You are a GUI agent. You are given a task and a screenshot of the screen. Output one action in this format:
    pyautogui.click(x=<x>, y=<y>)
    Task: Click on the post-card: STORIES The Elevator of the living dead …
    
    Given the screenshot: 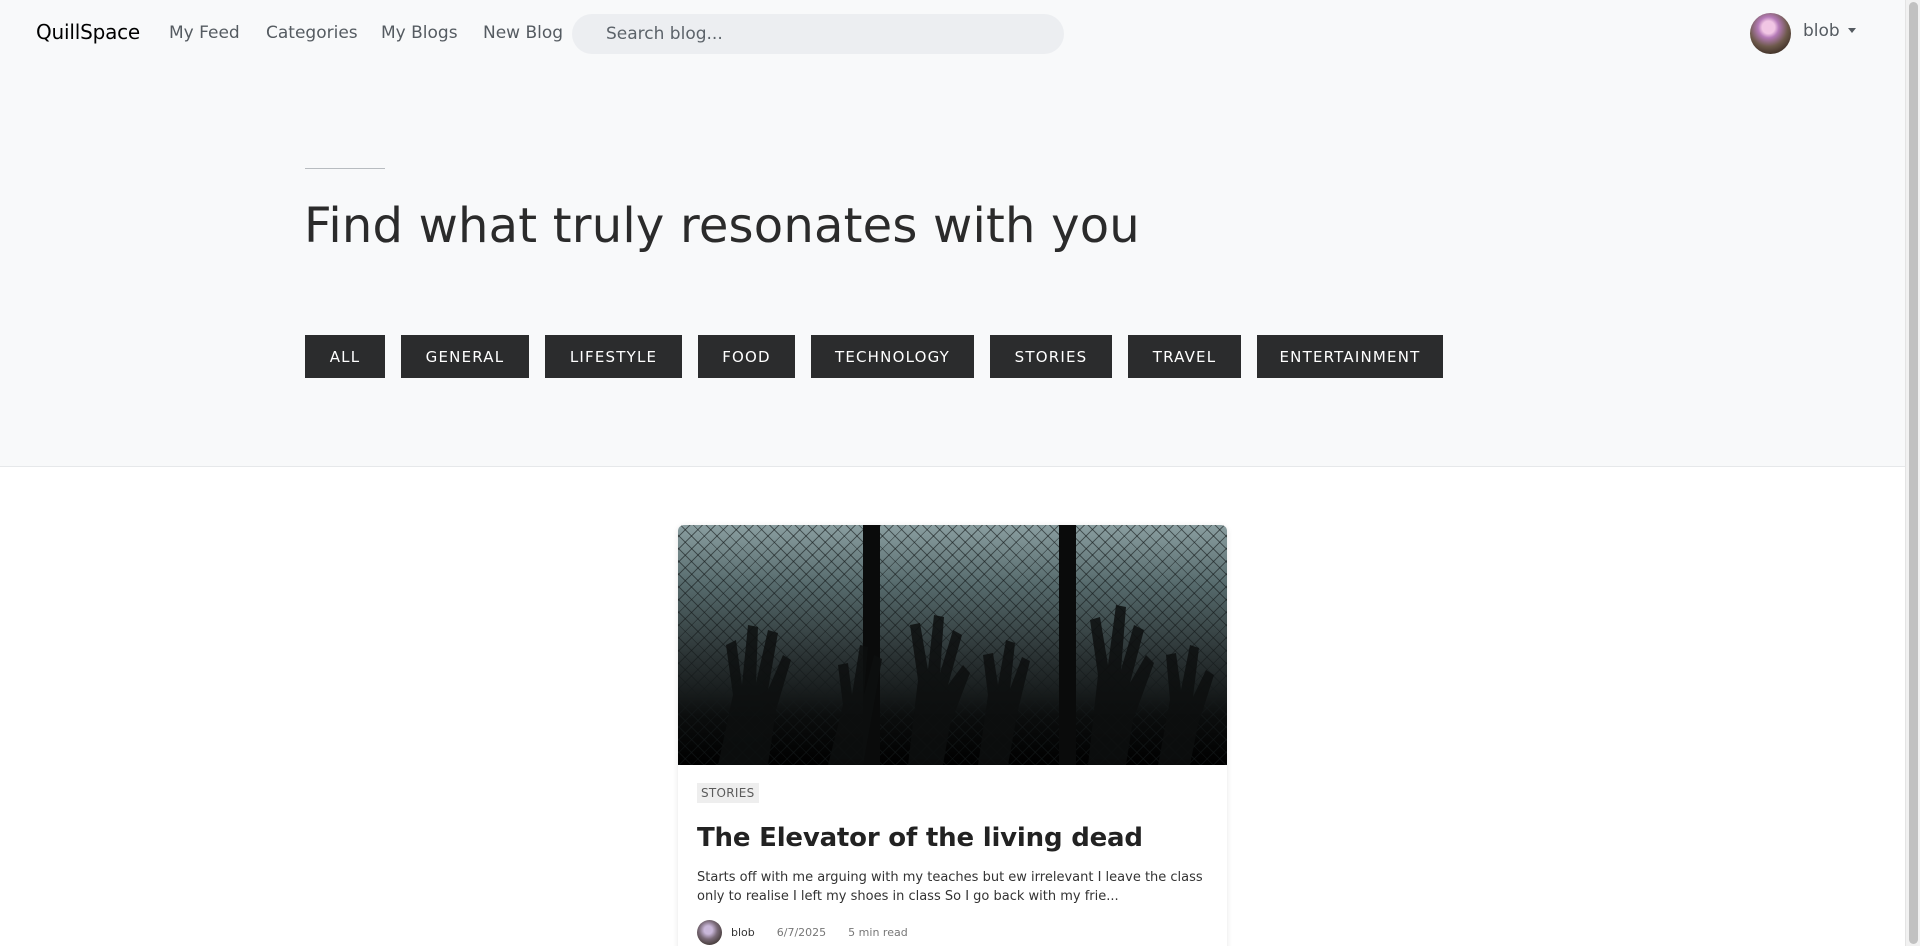 What is the action you would take?
    pyautogui.click(x=952, y=735)
    